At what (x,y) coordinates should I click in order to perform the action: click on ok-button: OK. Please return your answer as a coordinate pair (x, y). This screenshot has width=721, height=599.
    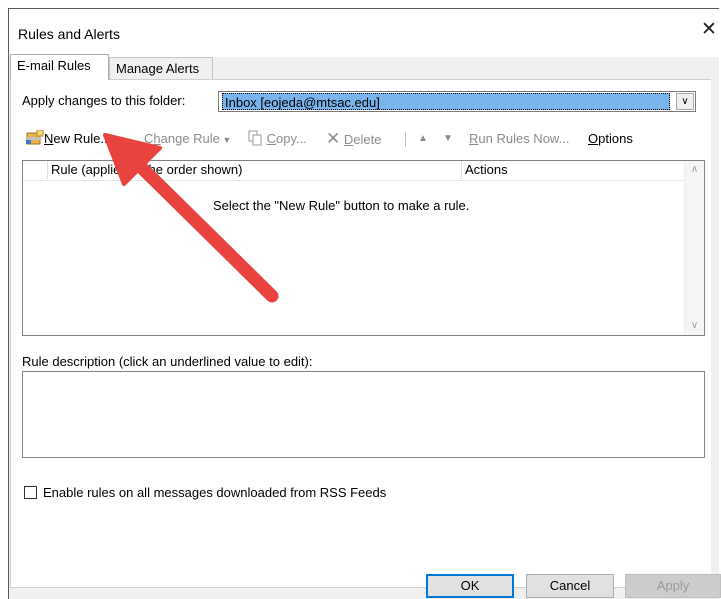
    Looking at the image, I should click on (470, 586).